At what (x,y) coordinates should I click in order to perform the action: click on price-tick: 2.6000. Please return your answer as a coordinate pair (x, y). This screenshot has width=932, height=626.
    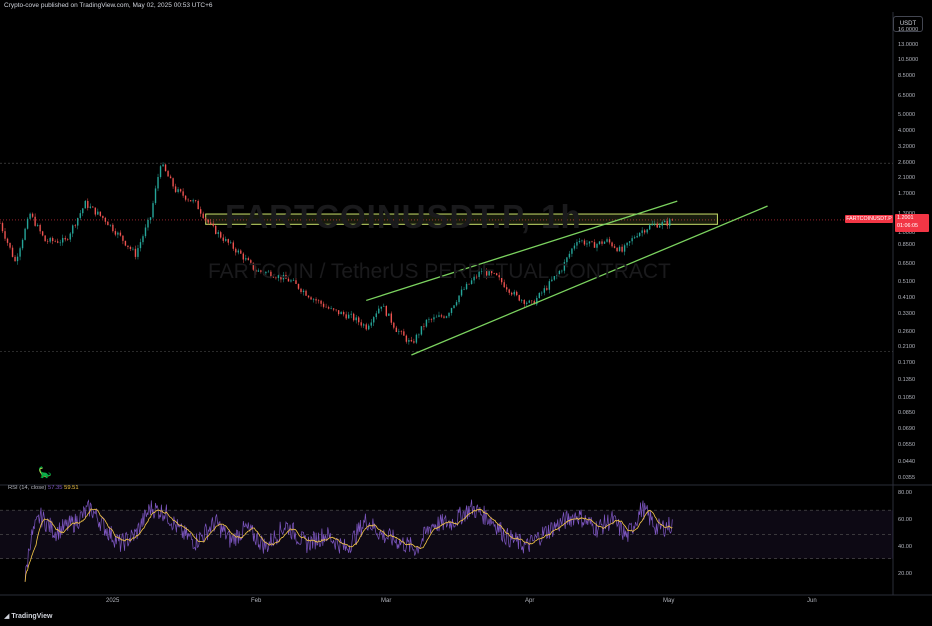
    Looking at the image, I should click on (907, 162).